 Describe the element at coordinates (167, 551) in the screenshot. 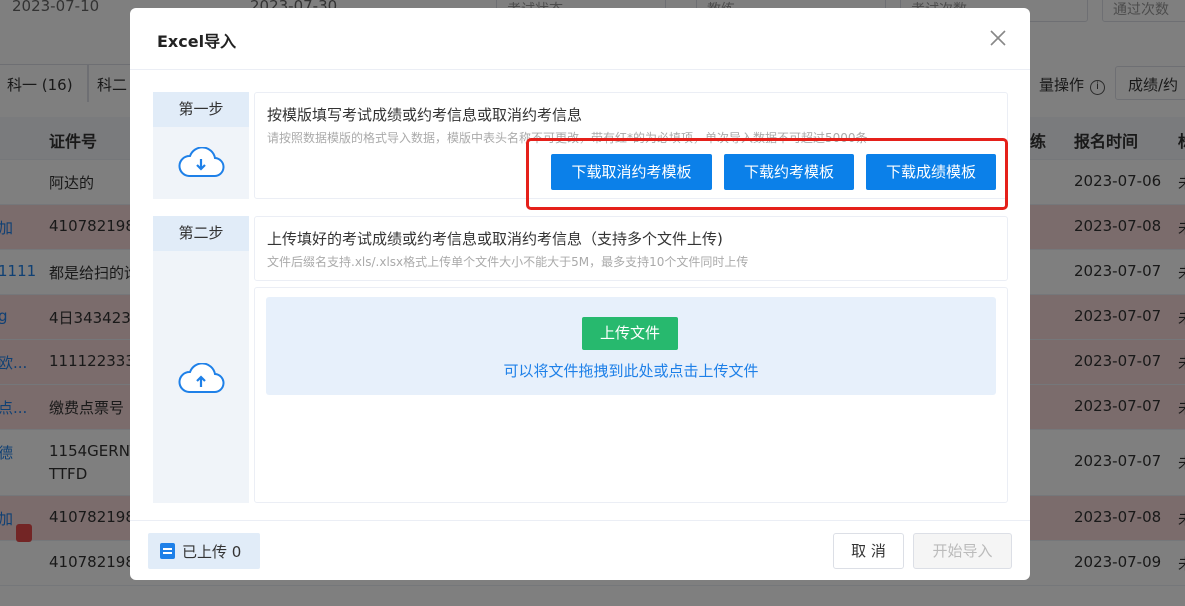

I see `file-icon` at that location.